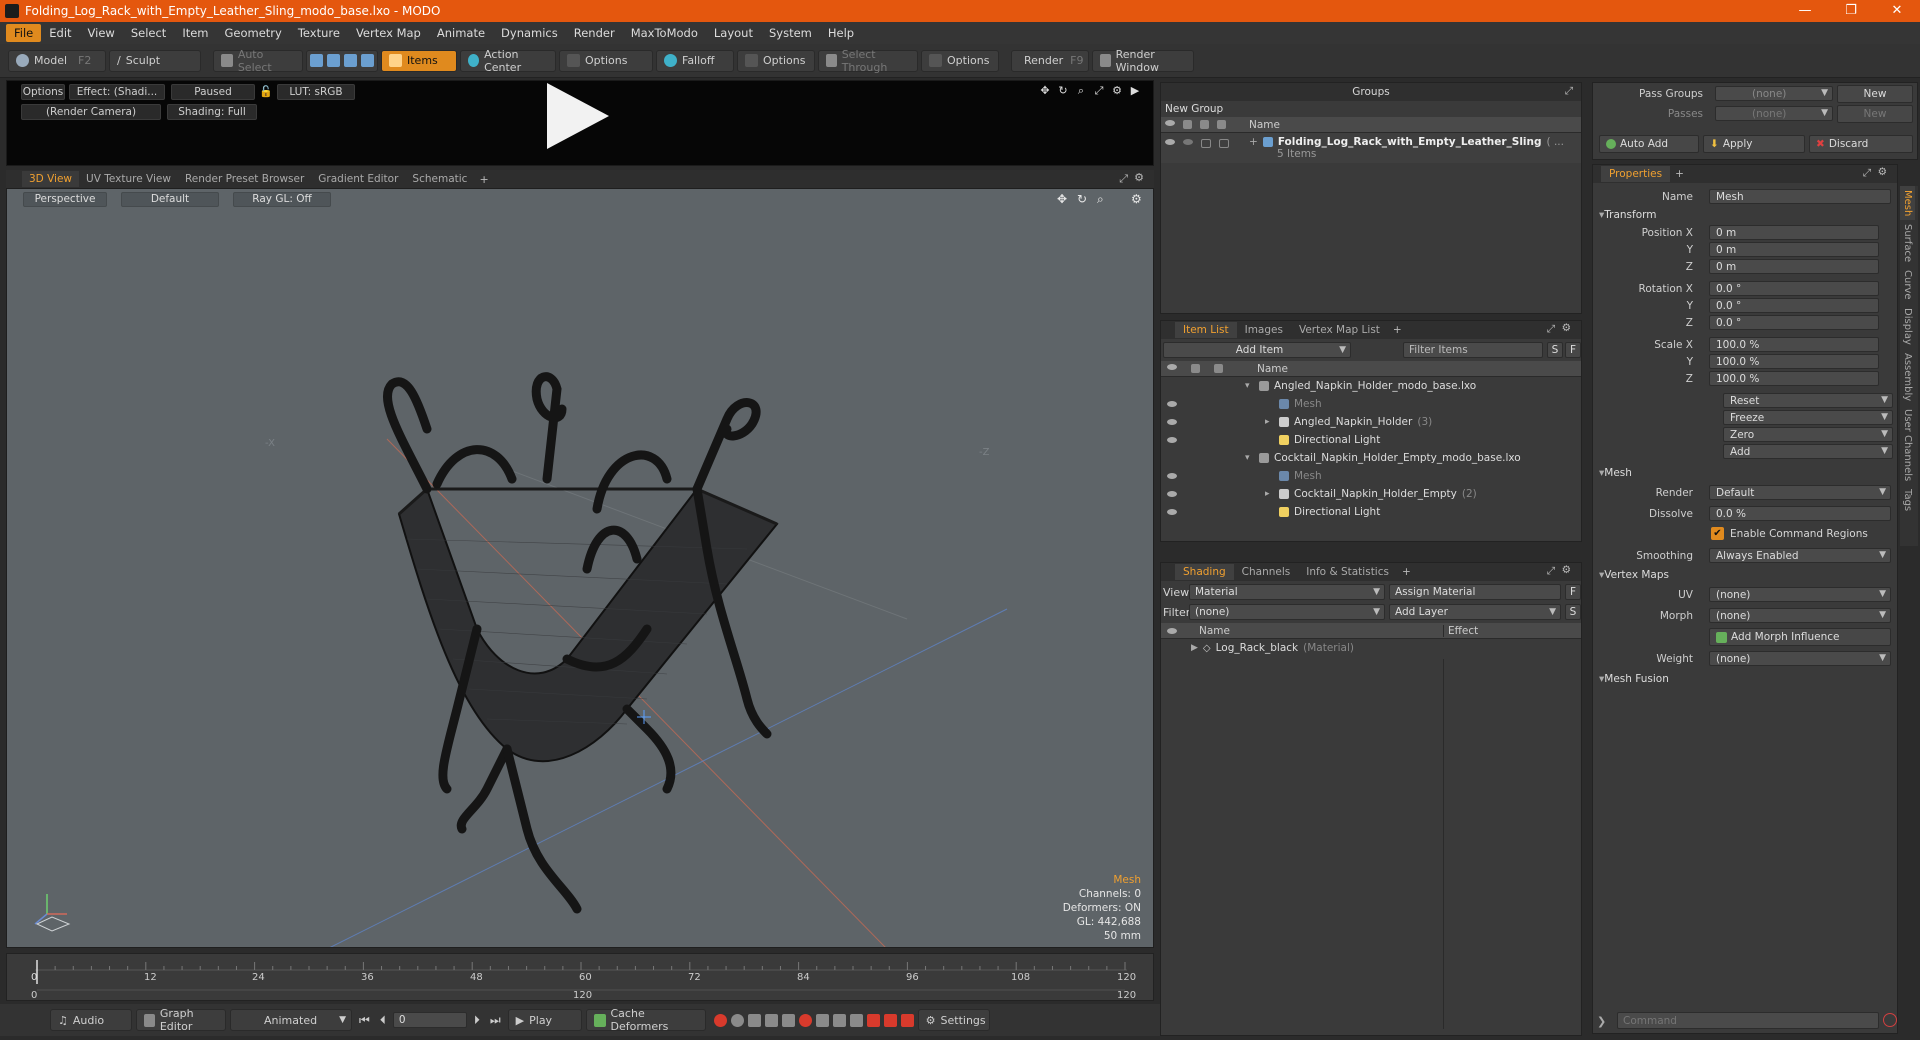 The height and width of the screenshot is (1040, 1920). What do you see at coordinates (1794, 378) in the screenshot?
I see `scale-z-field: 100.0 %` at bounding box center [1794, 378].